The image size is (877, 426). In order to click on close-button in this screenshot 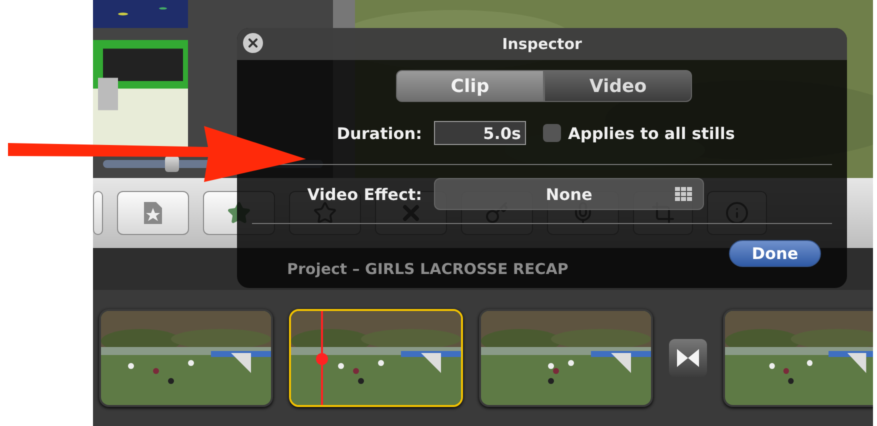, I will do `click(253, 43)`.